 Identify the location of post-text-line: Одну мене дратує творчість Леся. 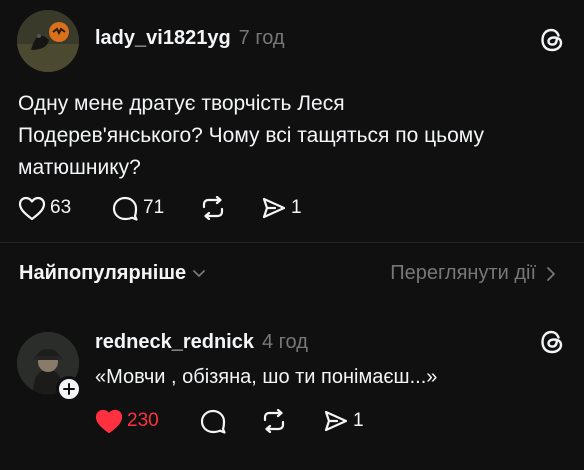
(181, 103).